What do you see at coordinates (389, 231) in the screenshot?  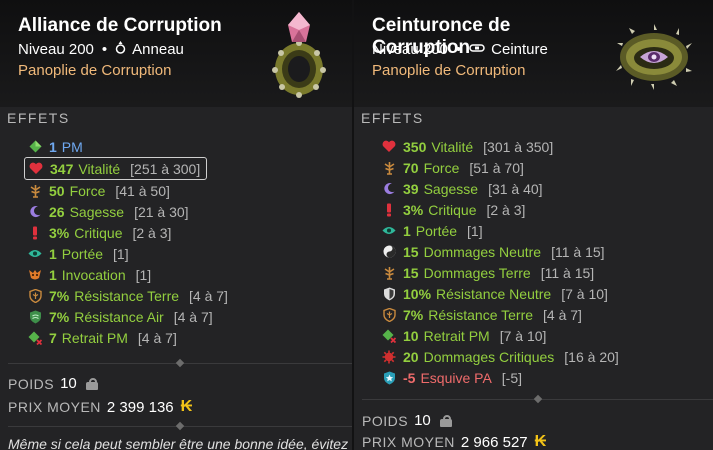 I see `eye-icon` at bounding box center [389, 231].